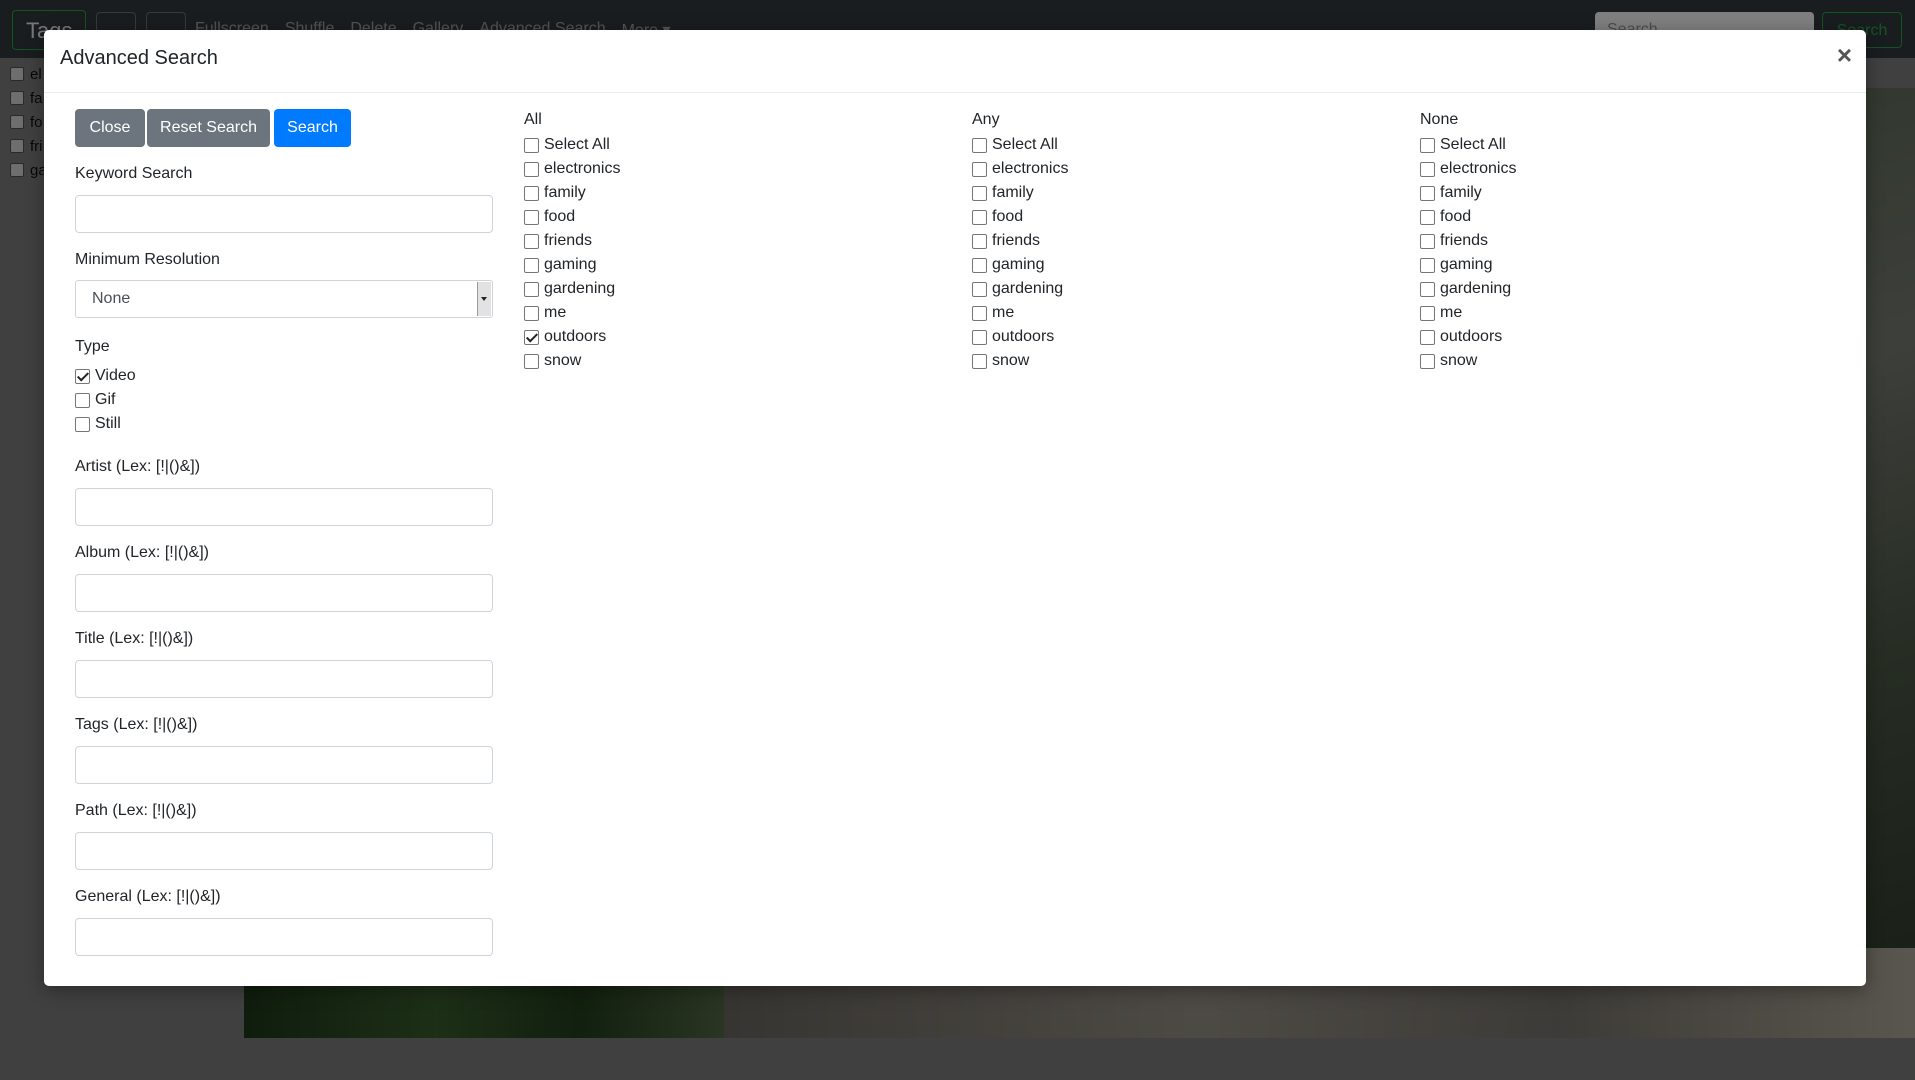 The image size is (1915, 1080). Describe the element at coordinates (1461, 337) in the screenshot. I see `none-option-outdoors: outdoors` at that location.